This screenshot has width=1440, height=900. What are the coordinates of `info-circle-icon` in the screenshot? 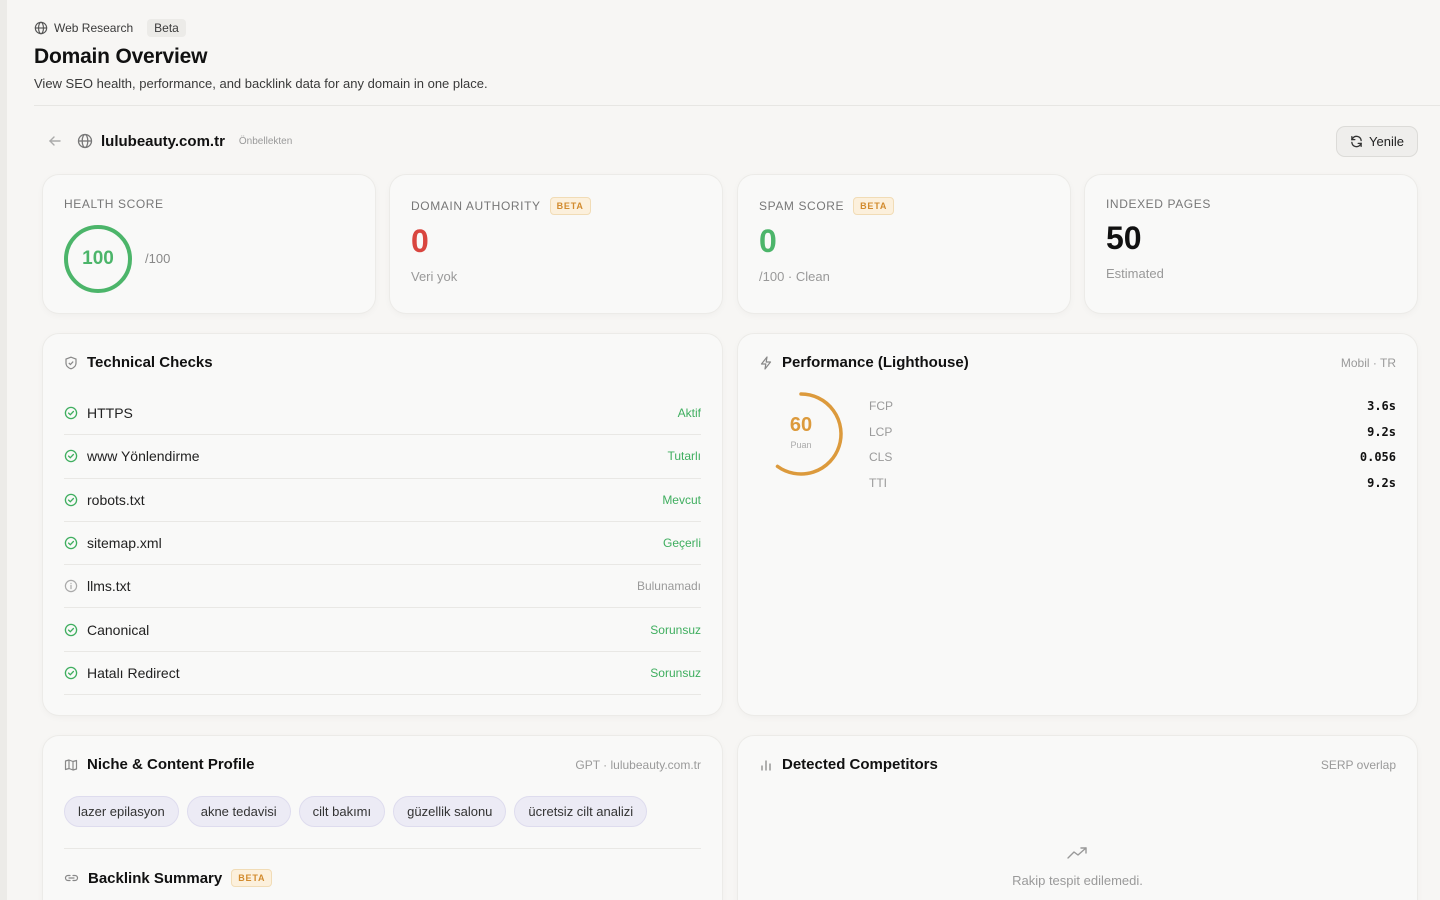 It's located at (71, 586).